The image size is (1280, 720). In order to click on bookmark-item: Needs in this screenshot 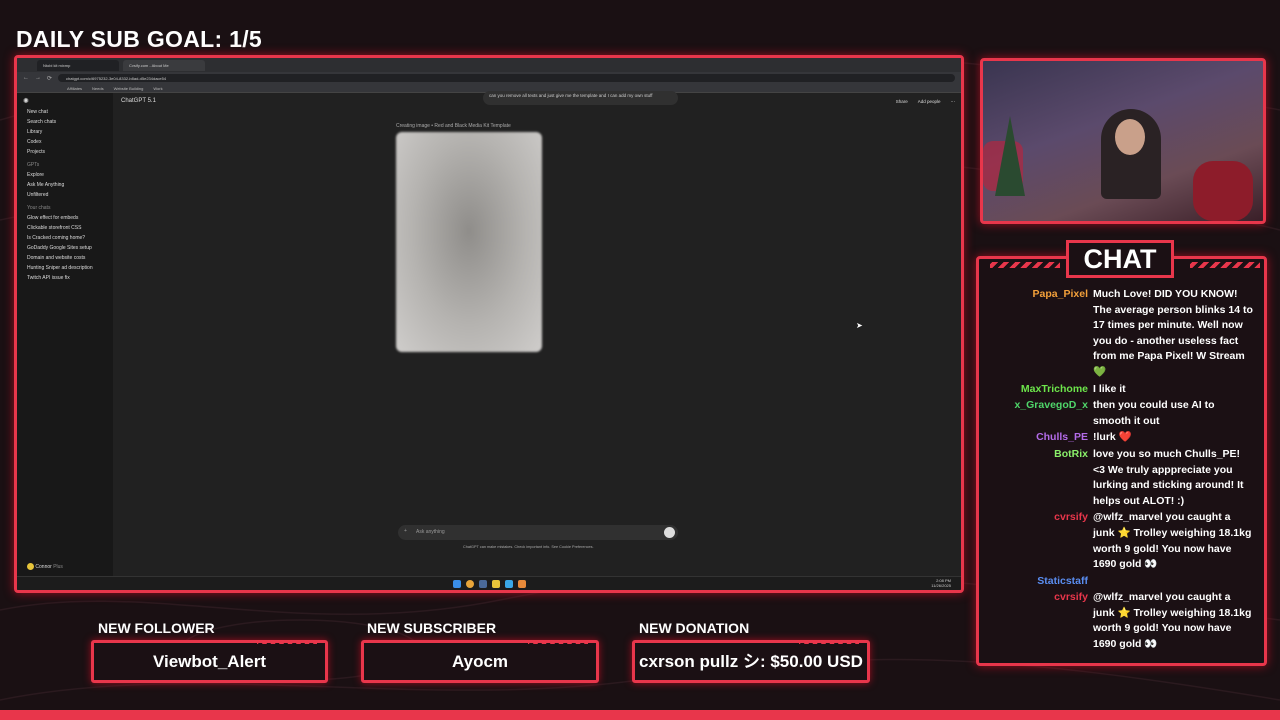, I will do `click(98, 88)`.